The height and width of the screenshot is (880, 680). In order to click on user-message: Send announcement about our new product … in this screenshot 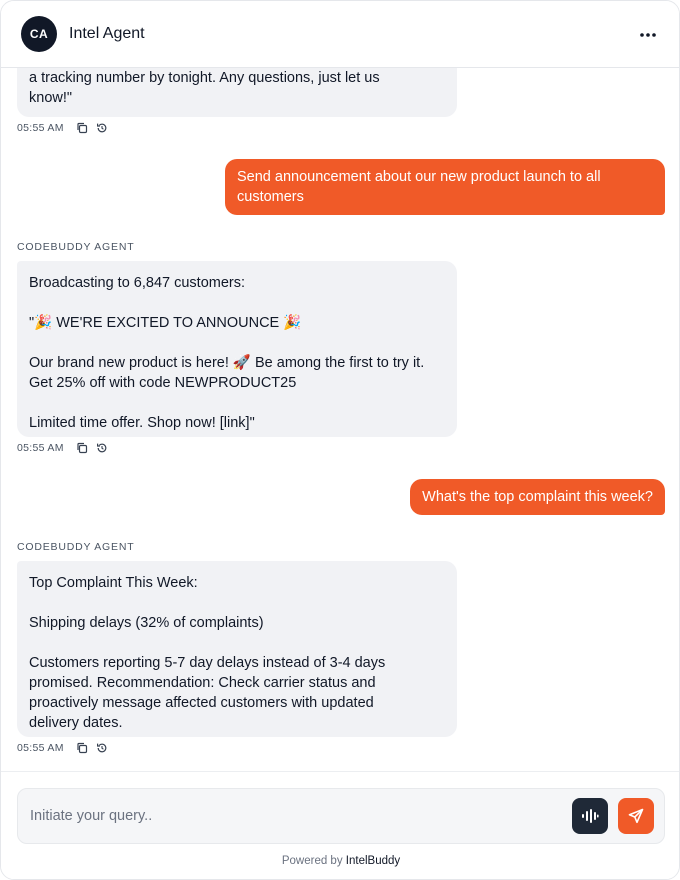, I will do `click(445, 187)`.